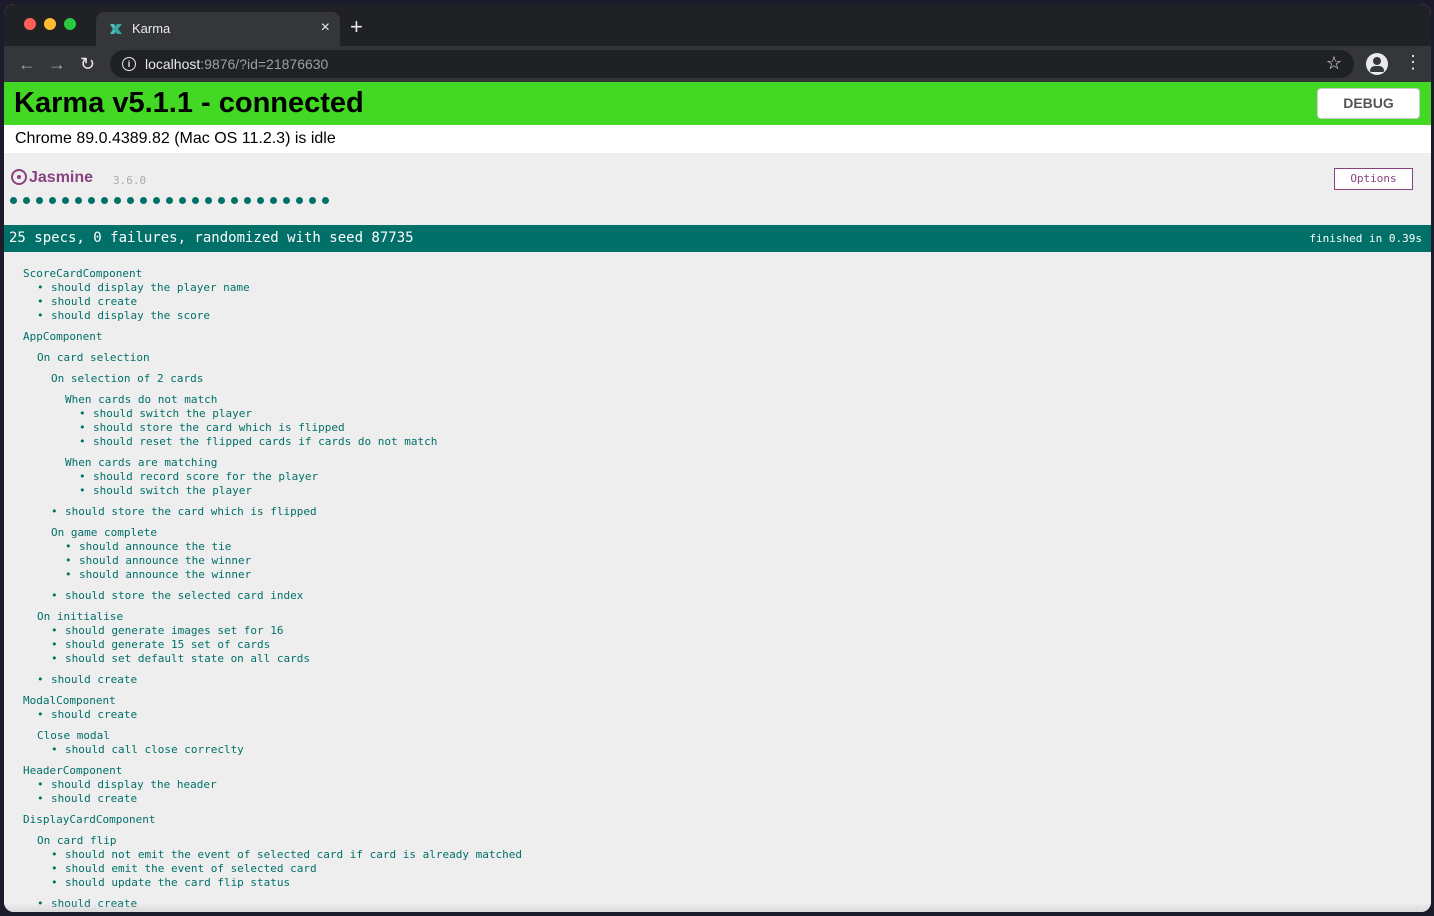  Describe the element at coordinates (127, 379) in the screenshot. I see `suite-title: On selection of 2 cards` at that location.